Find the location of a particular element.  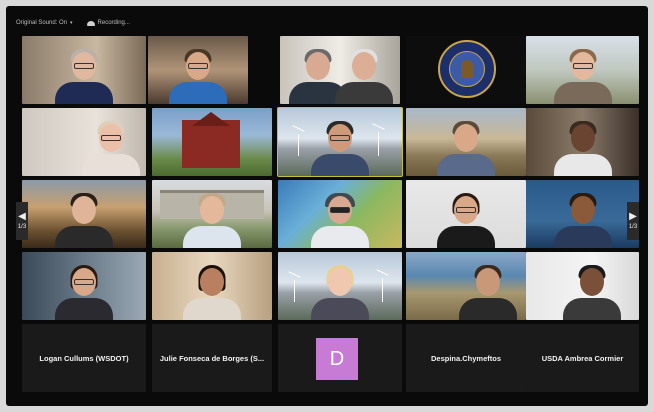

original-sound-label: Original Sound: On is located at coordinates (42, 23).